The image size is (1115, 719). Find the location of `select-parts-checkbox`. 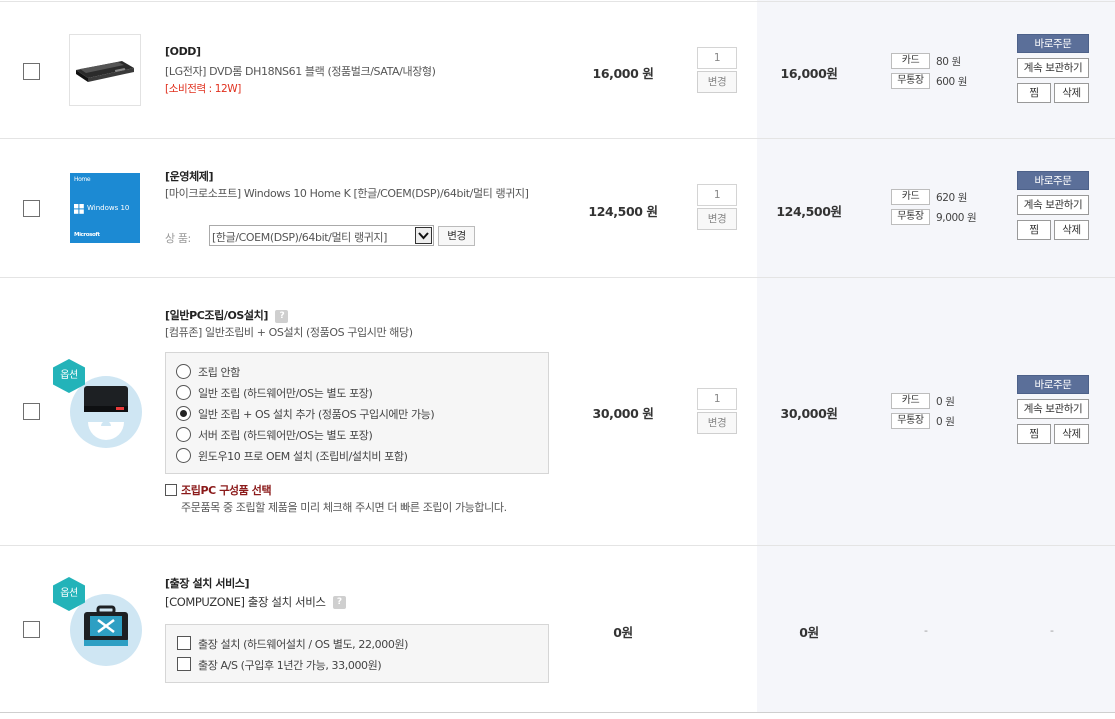

select-parts-checkbox is located at coordinates (171, 490).